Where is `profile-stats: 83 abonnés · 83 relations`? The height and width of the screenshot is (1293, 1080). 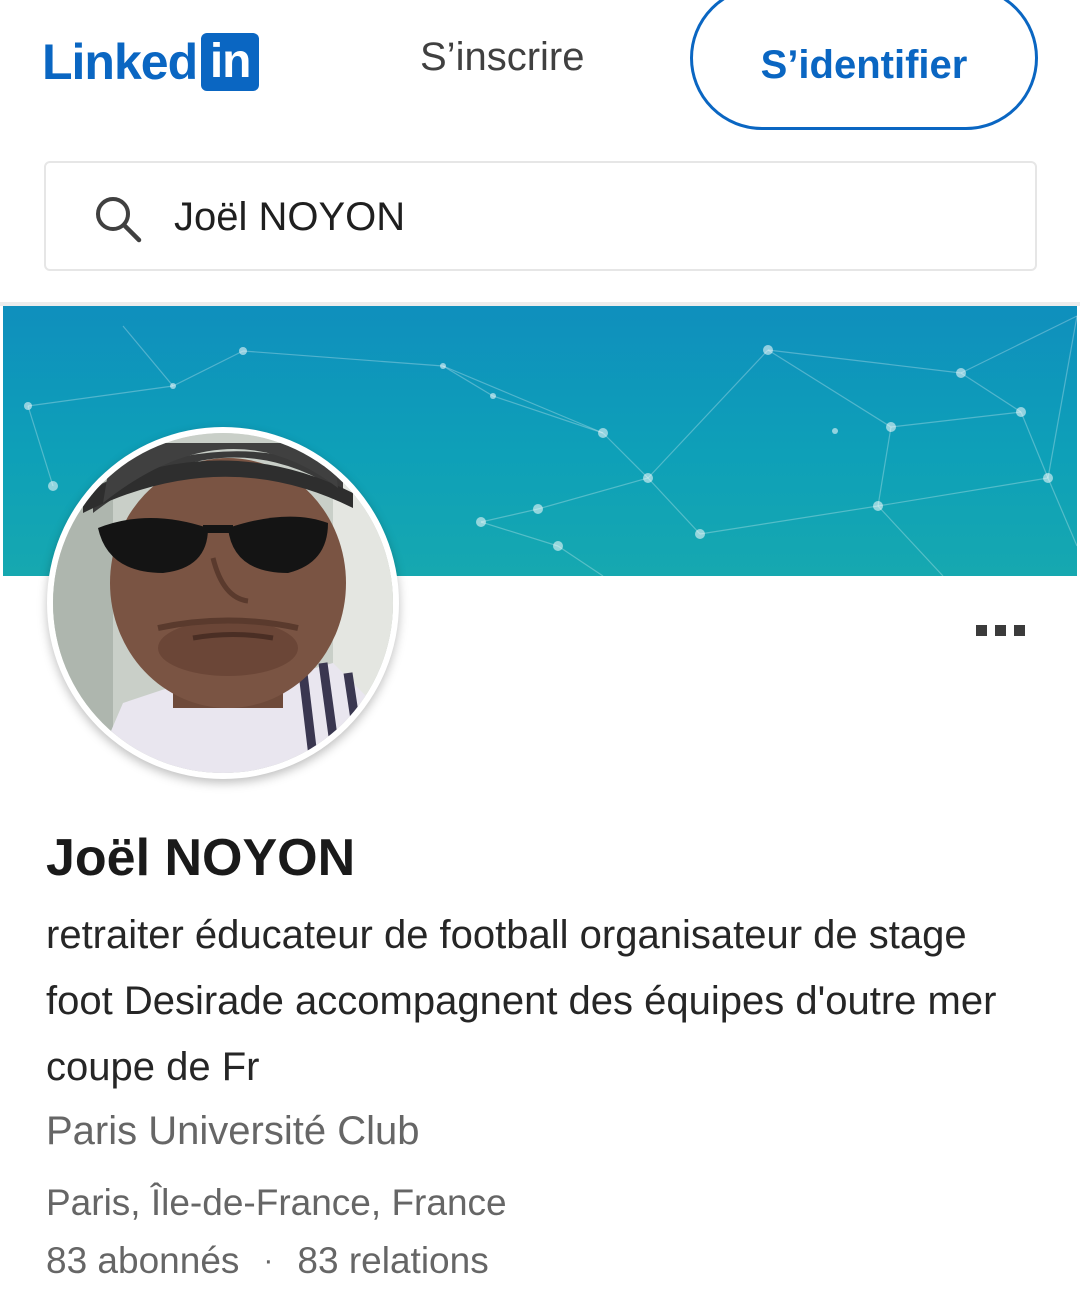 profile-stats: 83 abonnés · 83 relations is located at coordinates (267, 1261).